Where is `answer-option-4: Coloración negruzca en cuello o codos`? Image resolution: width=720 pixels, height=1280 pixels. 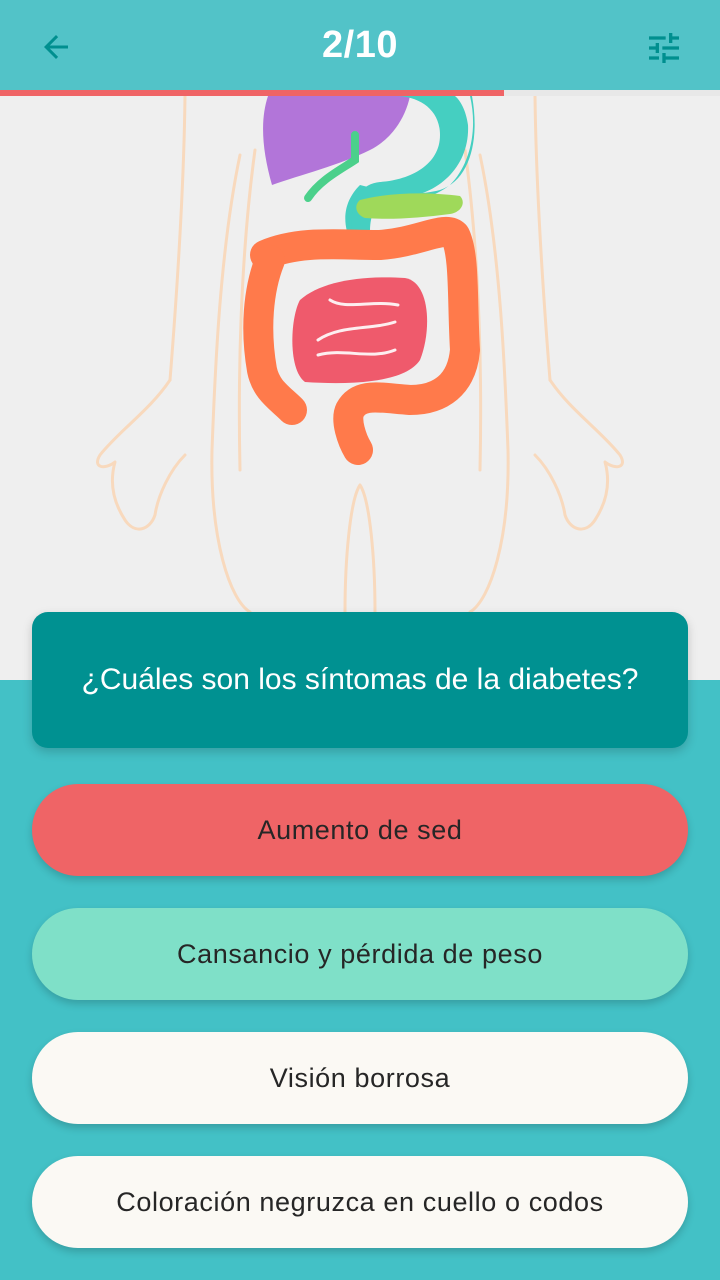 answer-option-4: Coloración negruzca en cuello o codos is located at coordinates (360, 1202).